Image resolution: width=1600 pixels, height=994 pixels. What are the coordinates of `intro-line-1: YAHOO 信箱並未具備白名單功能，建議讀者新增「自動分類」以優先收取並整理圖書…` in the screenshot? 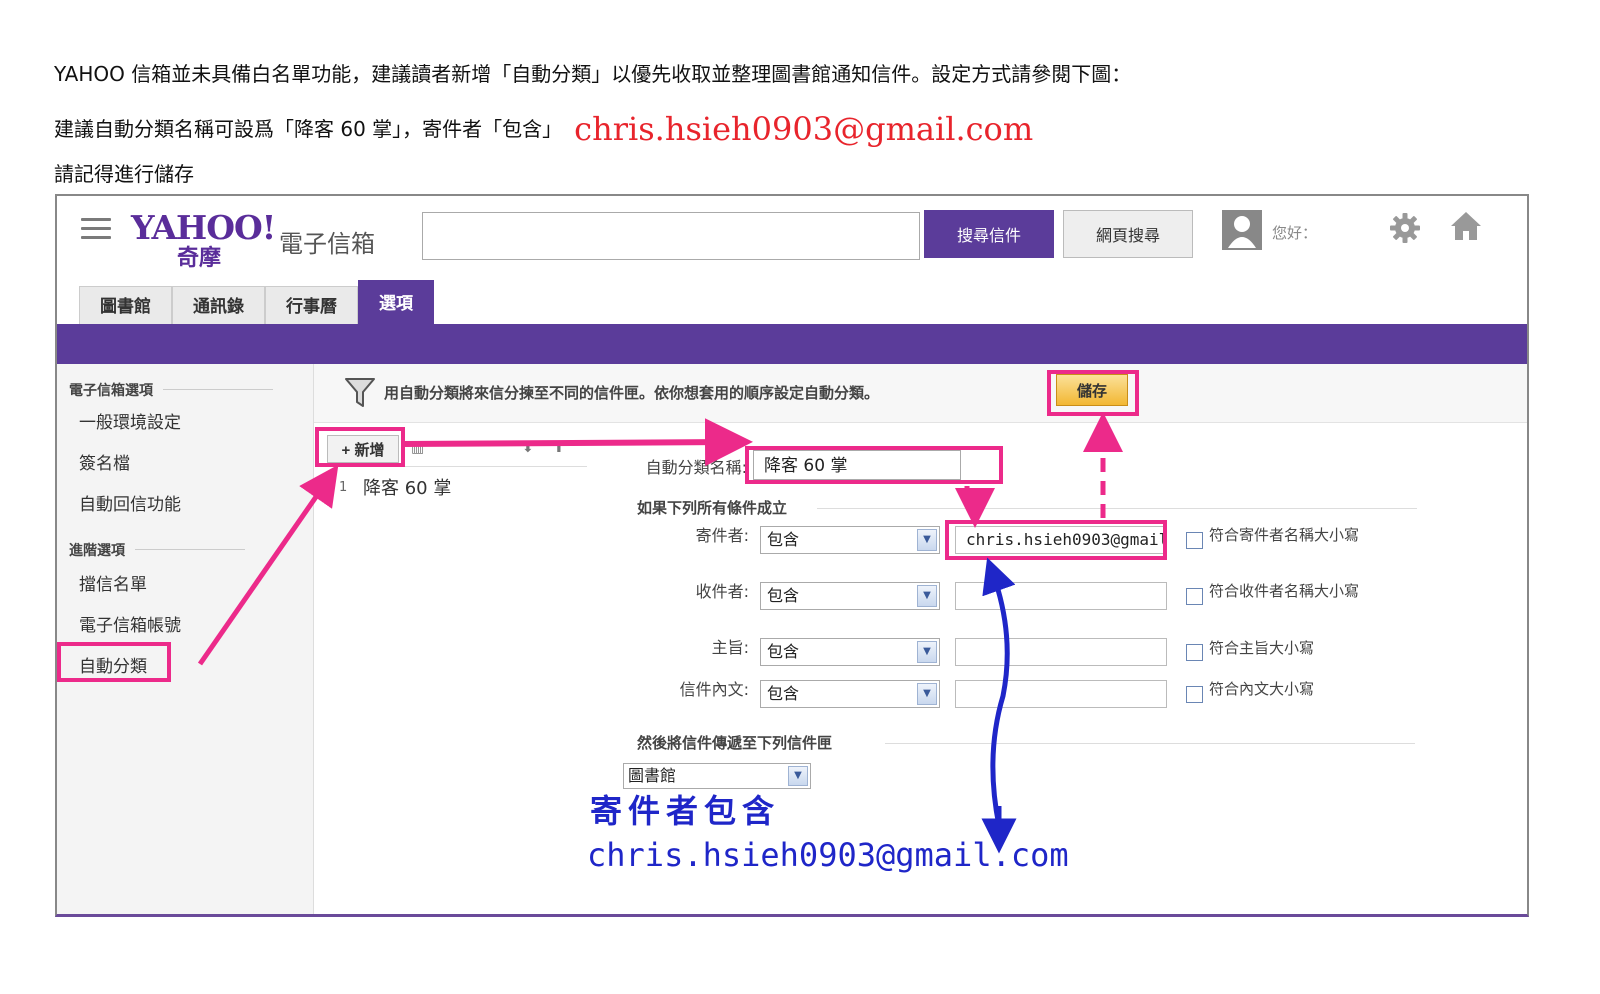 It's located at (593, 74).